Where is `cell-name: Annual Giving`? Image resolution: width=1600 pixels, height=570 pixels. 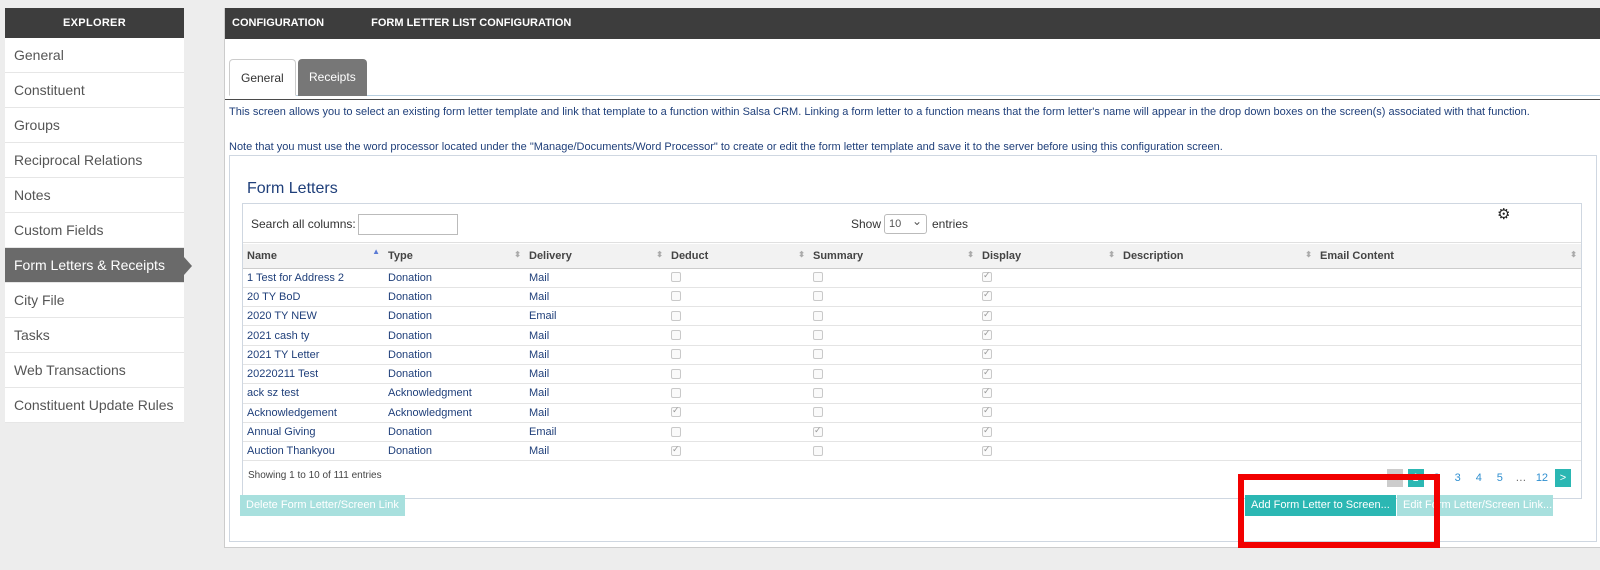 cell-name: Annual Giving is located at coordinates (313, 432).